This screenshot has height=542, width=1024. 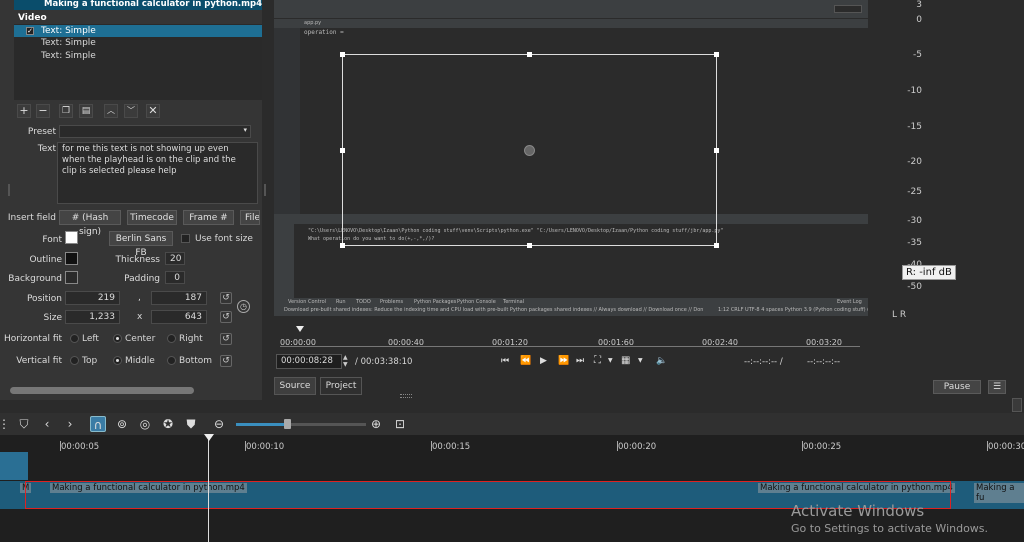 What do you see at coordinates (309, 361) in the screenshot?
I see `current-timecode: 00:00:08:28` at bounding box center [309, 361].